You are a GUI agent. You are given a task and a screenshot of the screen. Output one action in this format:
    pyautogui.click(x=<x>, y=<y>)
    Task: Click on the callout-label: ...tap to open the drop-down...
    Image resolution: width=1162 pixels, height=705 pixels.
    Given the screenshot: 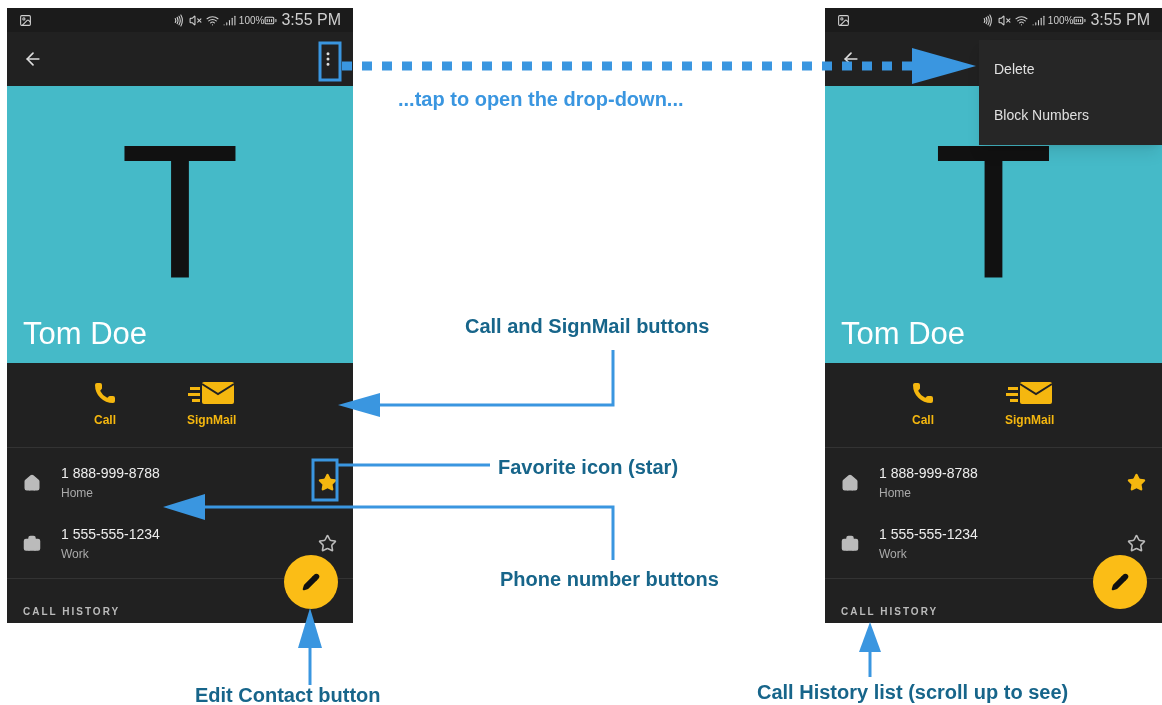 What is the action you would take?
    pyautogui.click(x=541, y=99)
    